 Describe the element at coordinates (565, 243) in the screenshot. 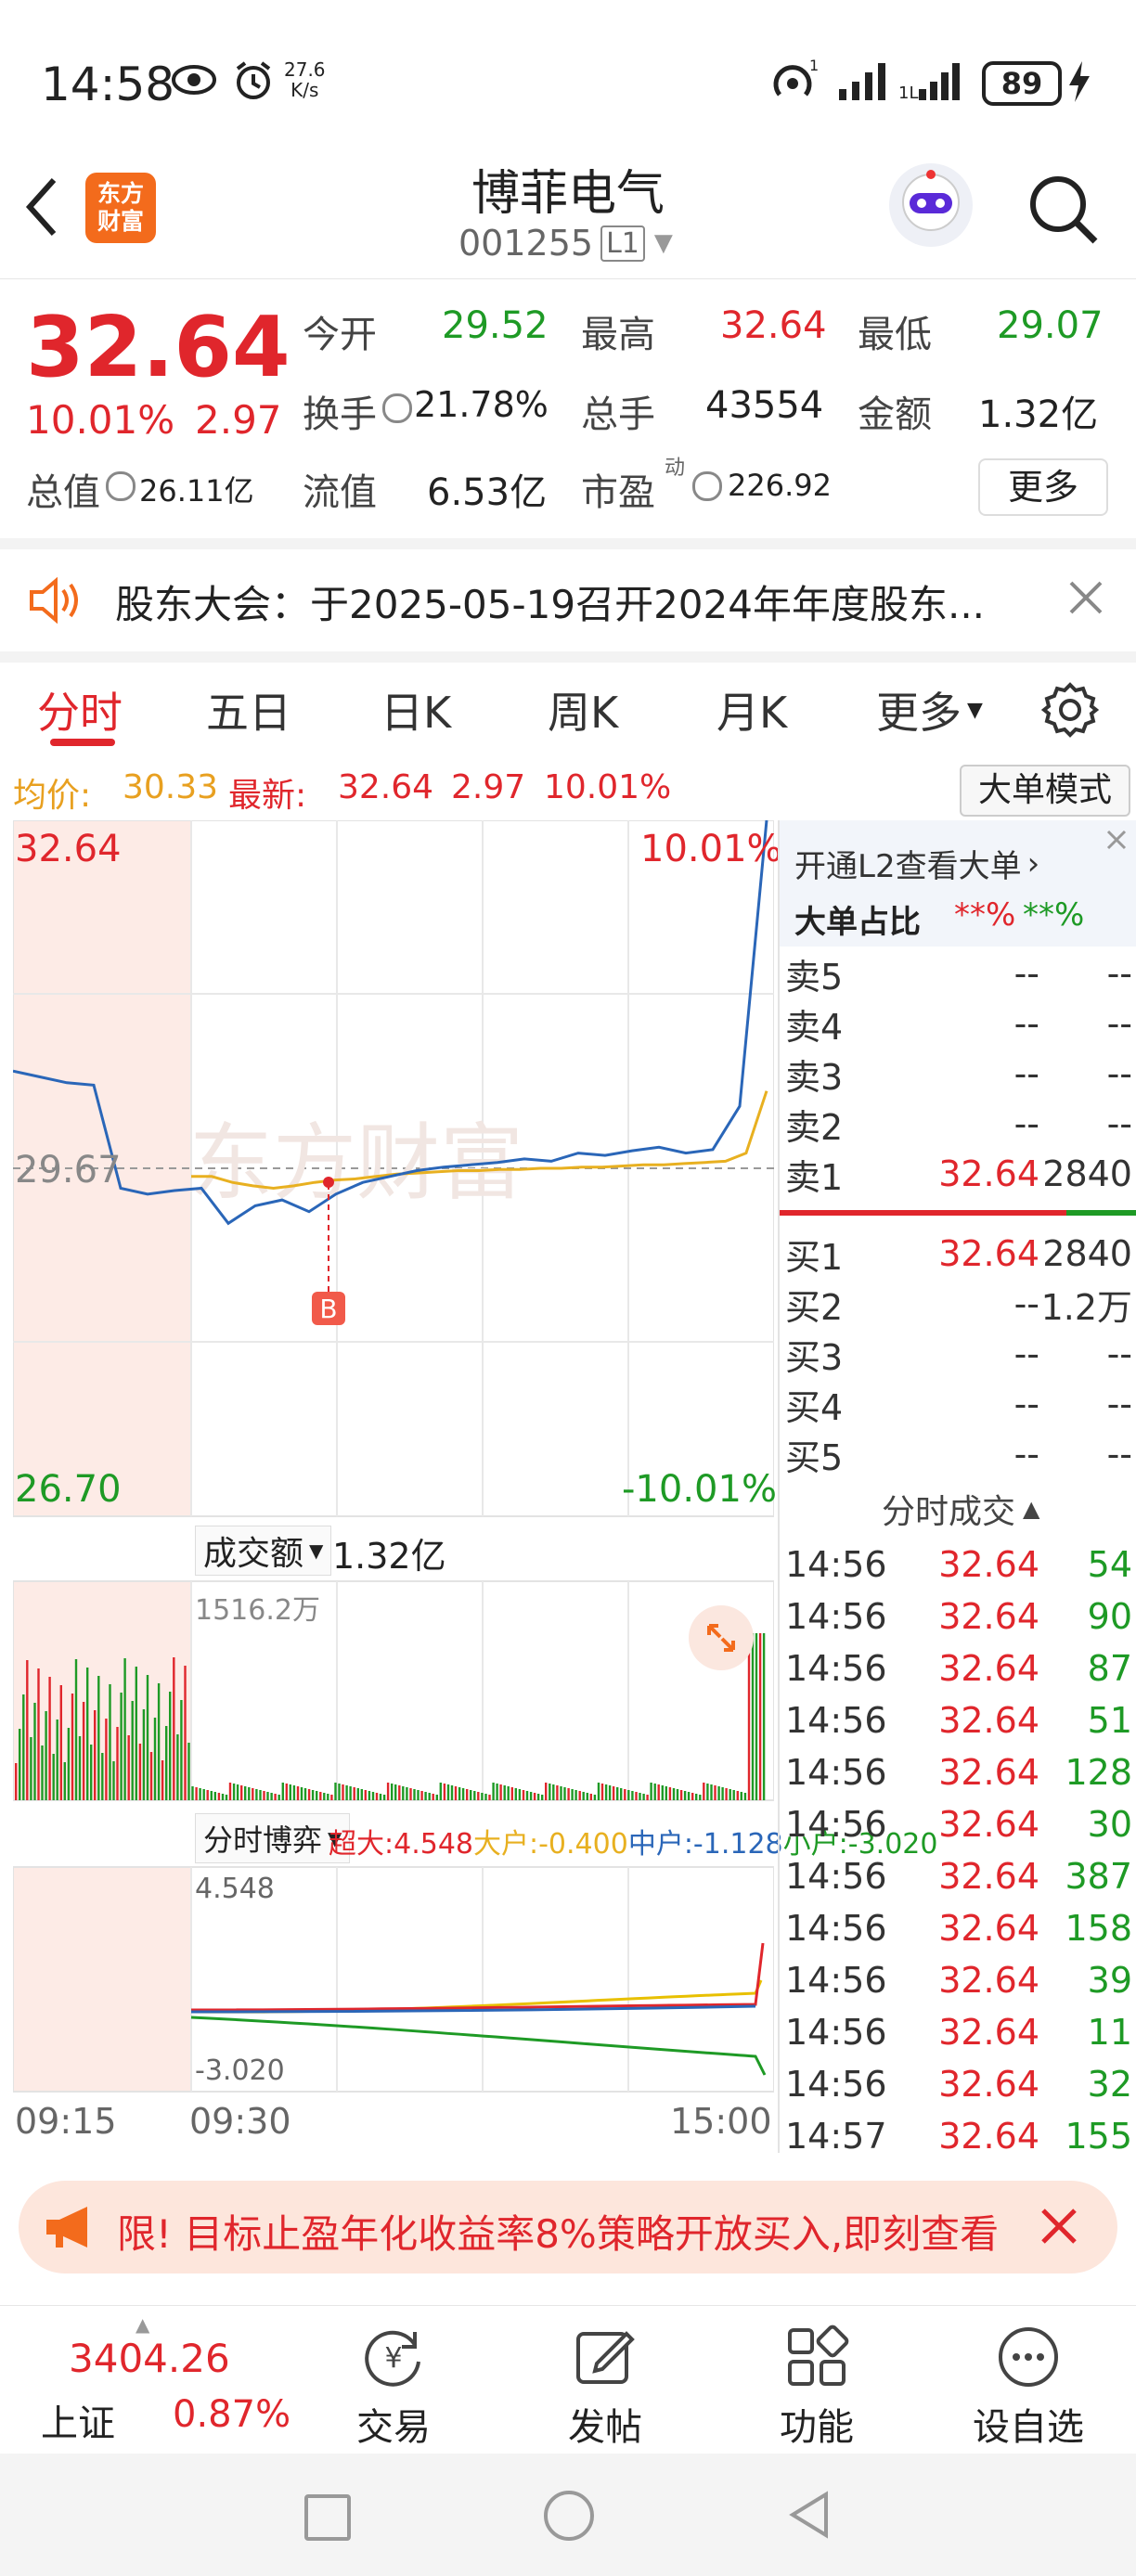

I see `stock-code-row: 001255 L1 ▼` at that location.